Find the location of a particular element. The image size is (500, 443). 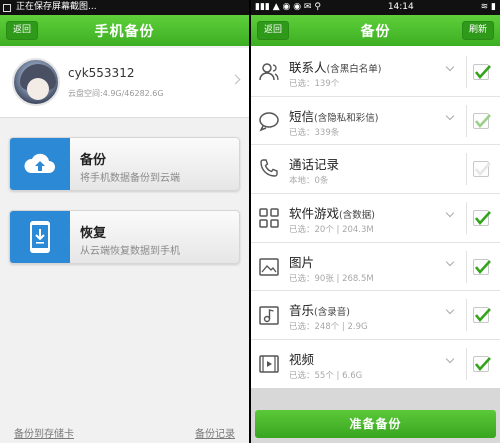

phone-icon is located at coordinates (269, 168).